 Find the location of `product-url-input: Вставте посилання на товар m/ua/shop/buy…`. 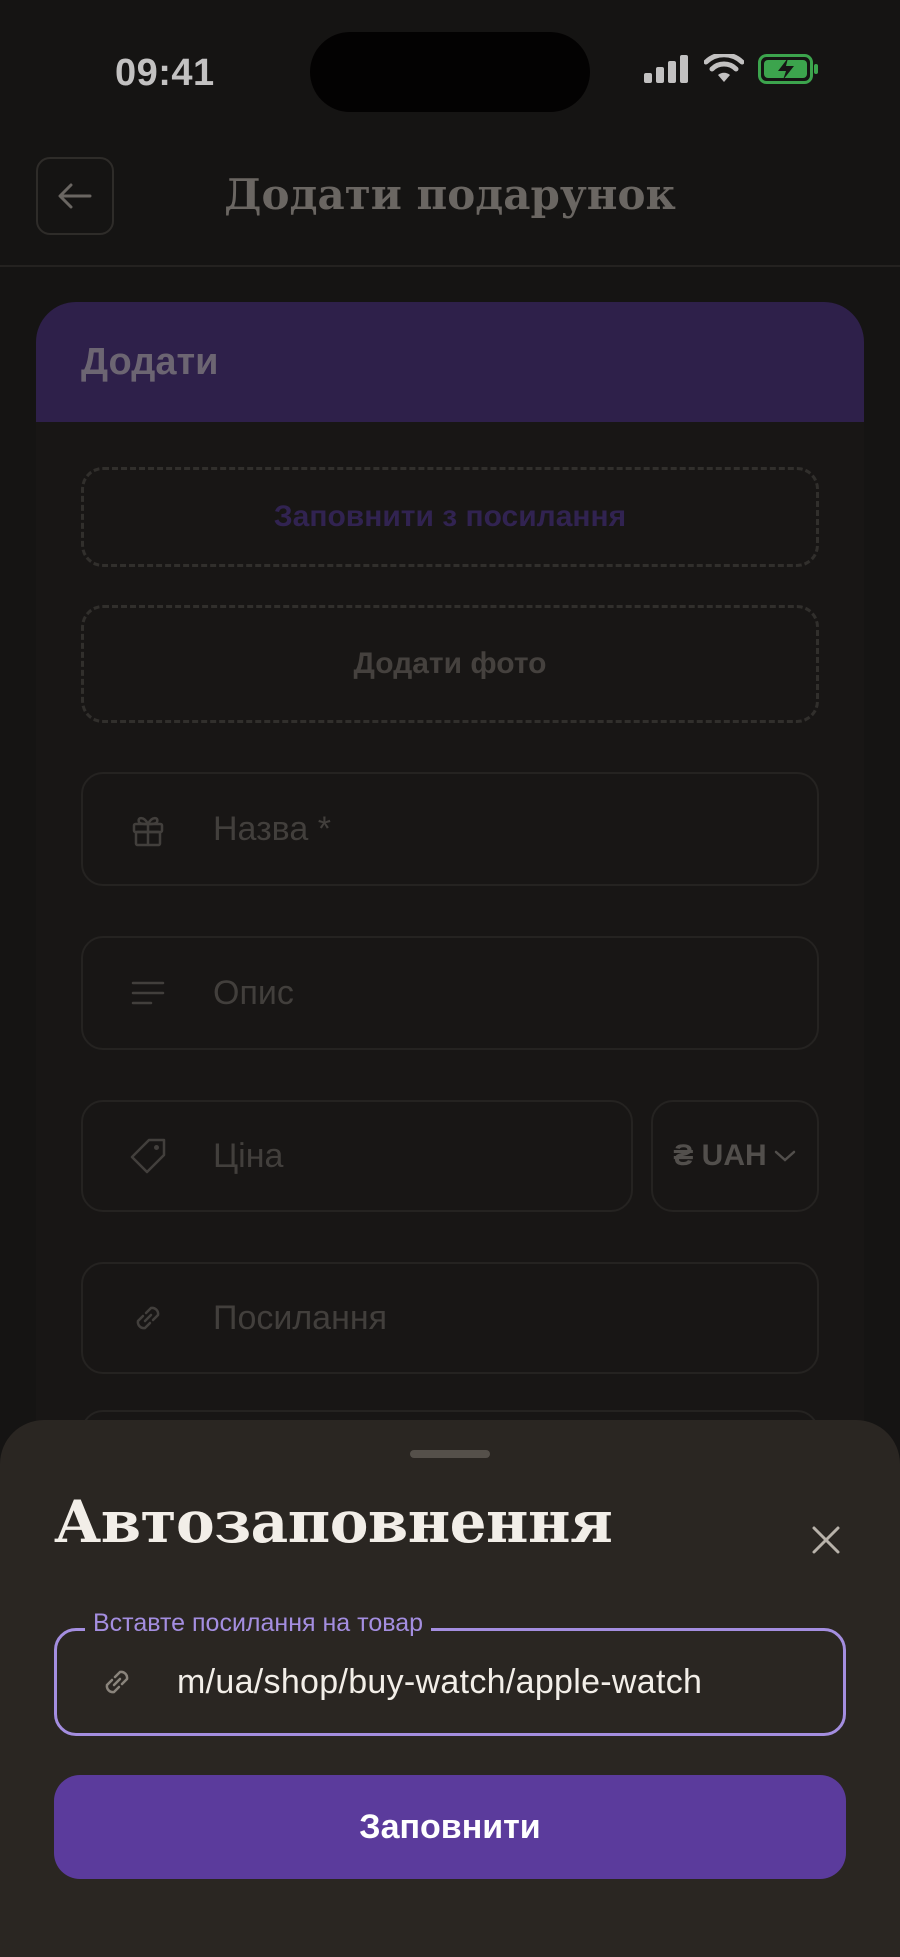

product-url-input: Вставте посилання на товар m/ua/shop/buy… is located at coordinates (450, 1672).